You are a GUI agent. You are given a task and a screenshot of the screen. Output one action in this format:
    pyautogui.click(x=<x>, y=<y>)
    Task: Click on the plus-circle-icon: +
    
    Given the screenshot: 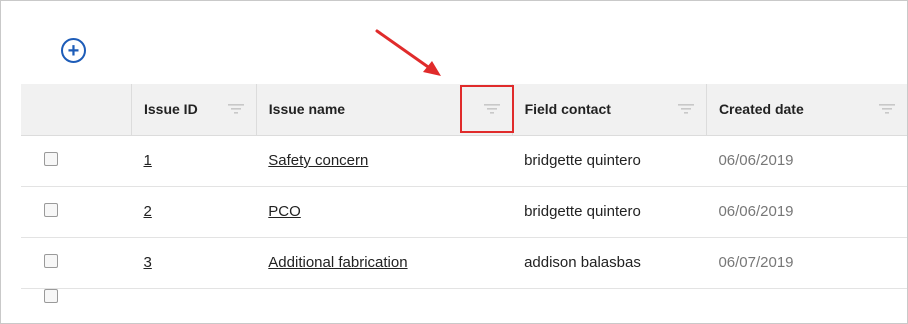 What is the action you would take?
    pyautogui.click(x=73, y=50)
    